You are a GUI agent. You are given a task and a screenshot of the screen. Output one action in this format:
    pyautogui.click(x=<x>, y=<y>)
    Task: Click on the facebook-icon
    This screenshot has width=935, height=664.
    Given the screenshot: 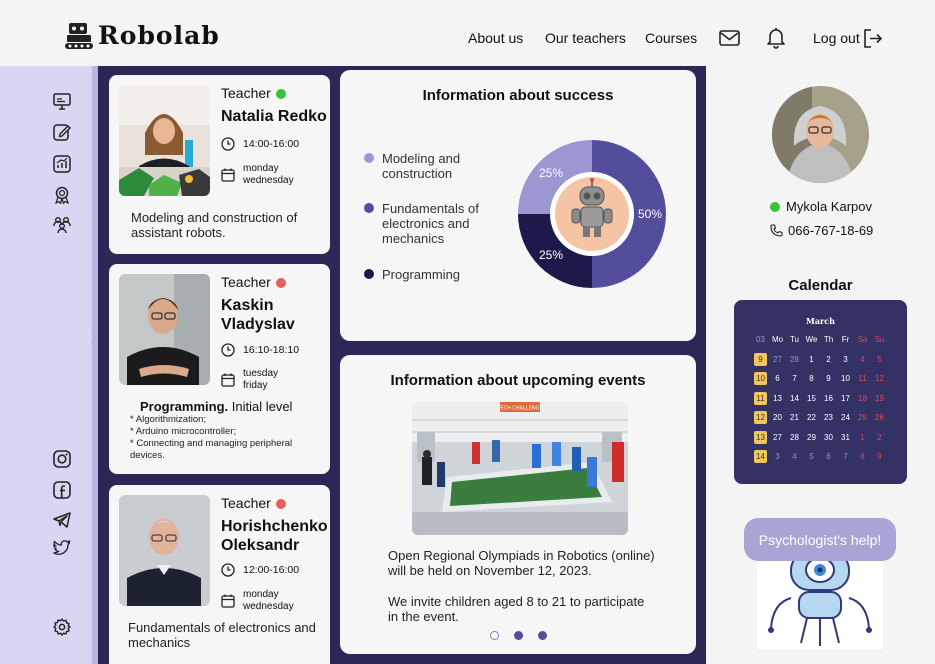 What is the action you would take?
    pyautogui.click(x=62, y=490)
    